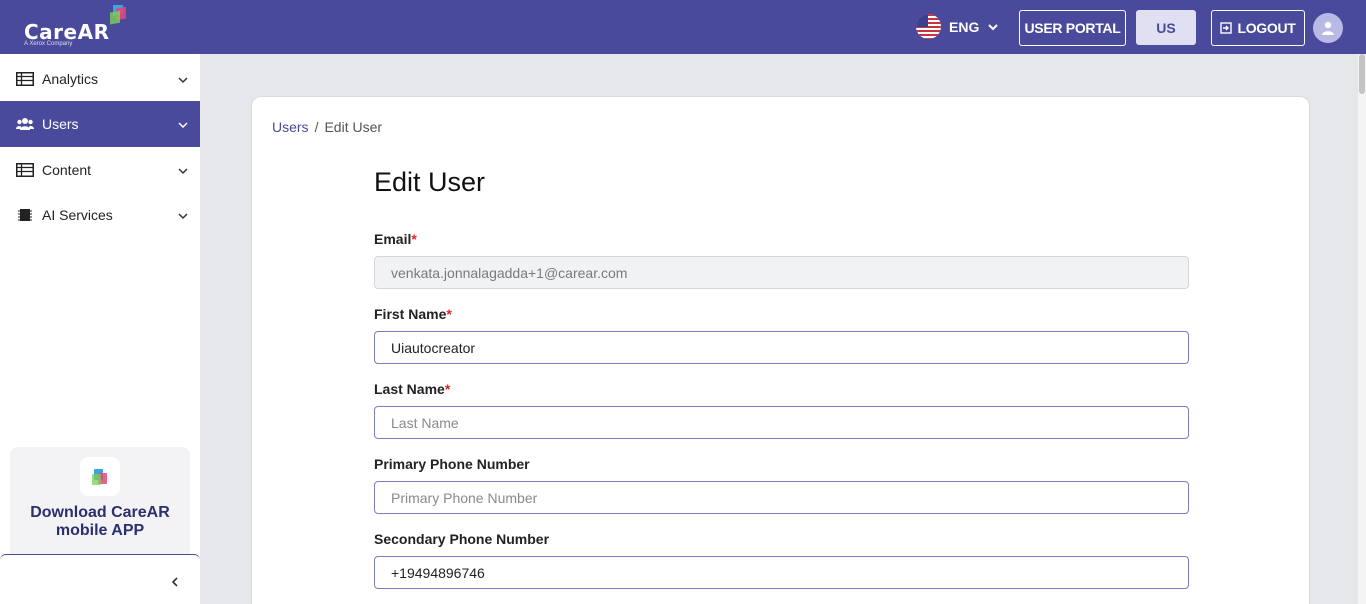 The image size is (1366, 604). What do you see at coordinates (100, 521) in the screenshot?
I see `promo-text: Download CareAR mobile APP` at bounding box center [100, 521].